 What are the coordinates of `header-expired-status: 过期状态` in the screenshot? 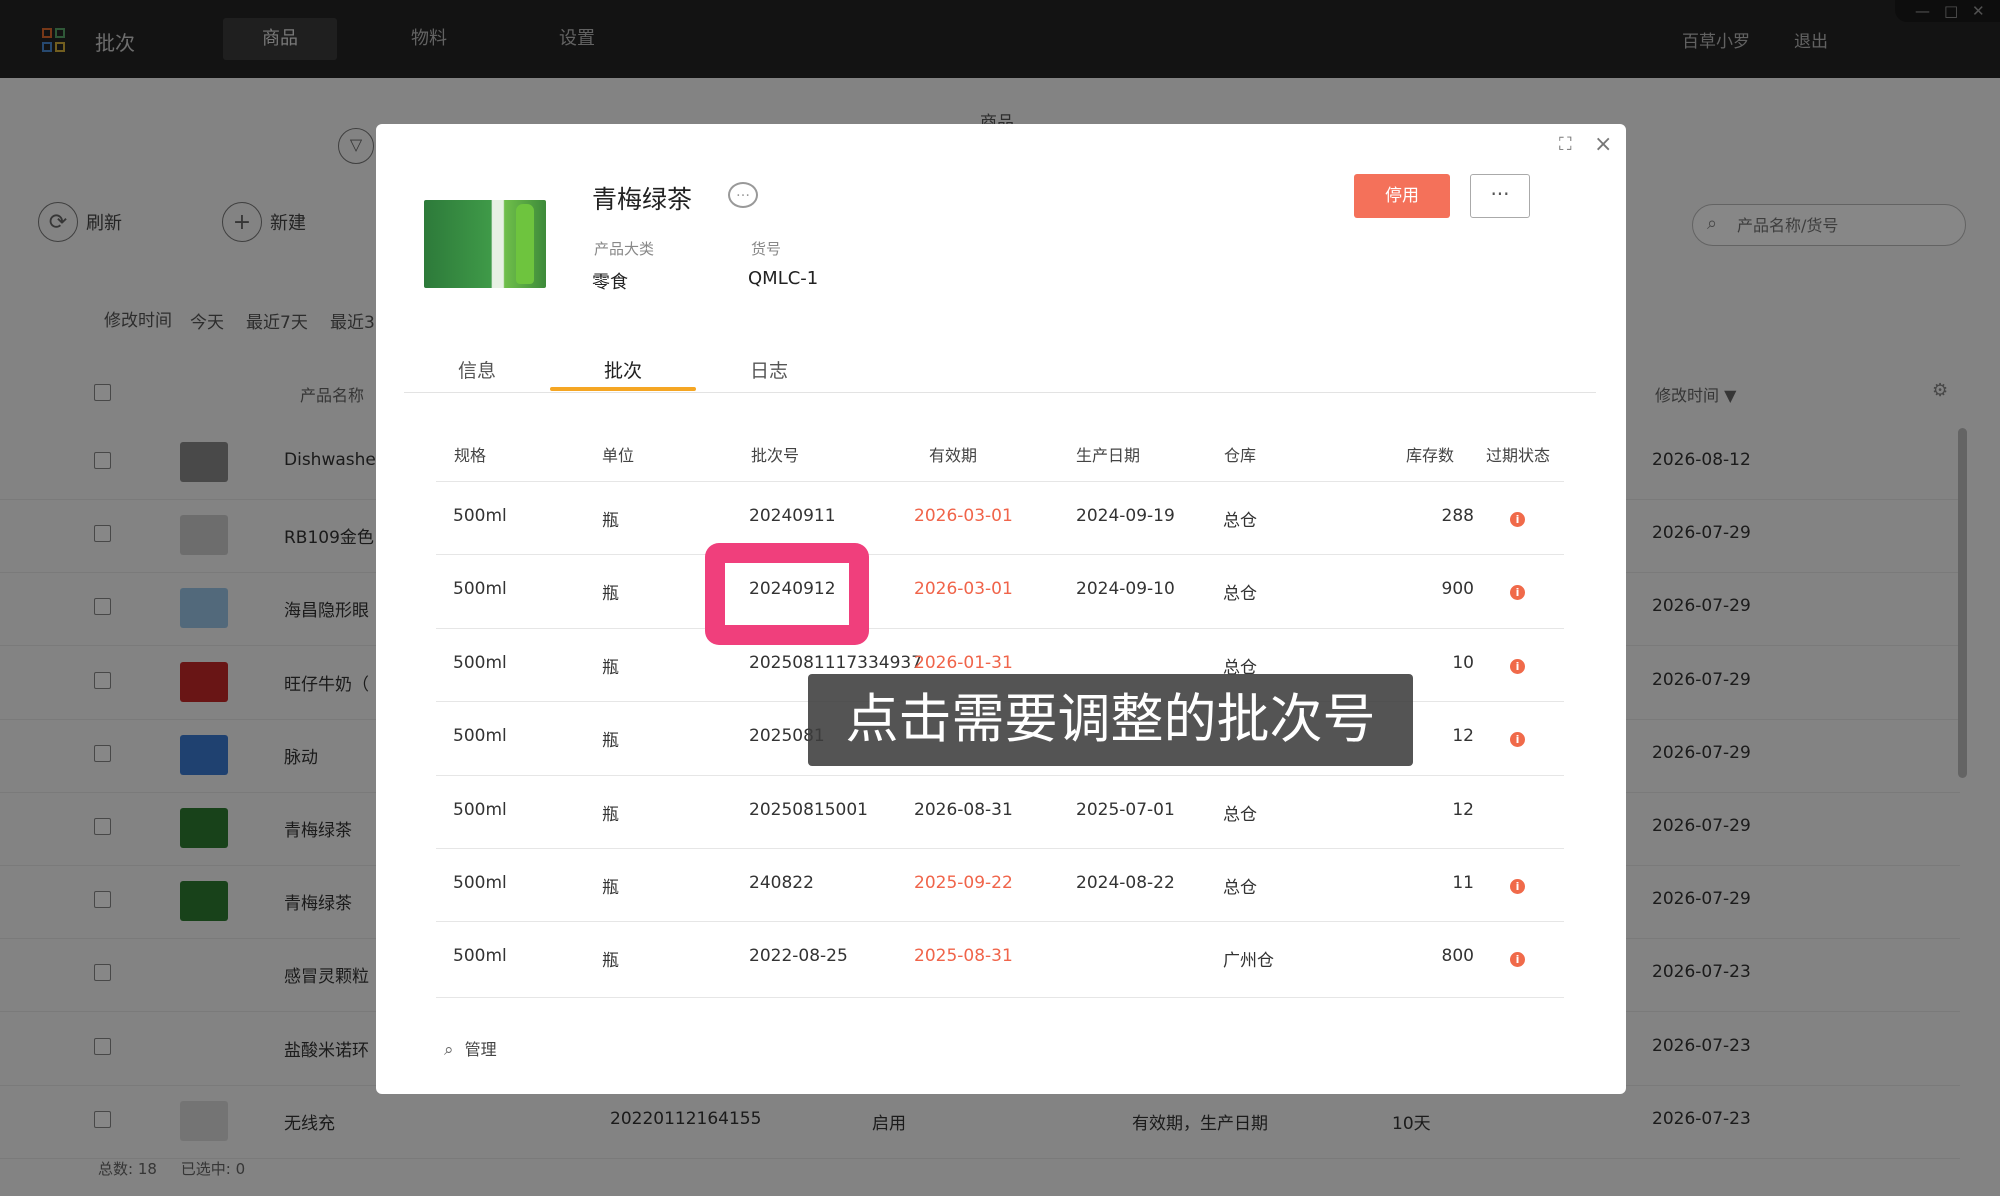 It's located at (1518, 455).